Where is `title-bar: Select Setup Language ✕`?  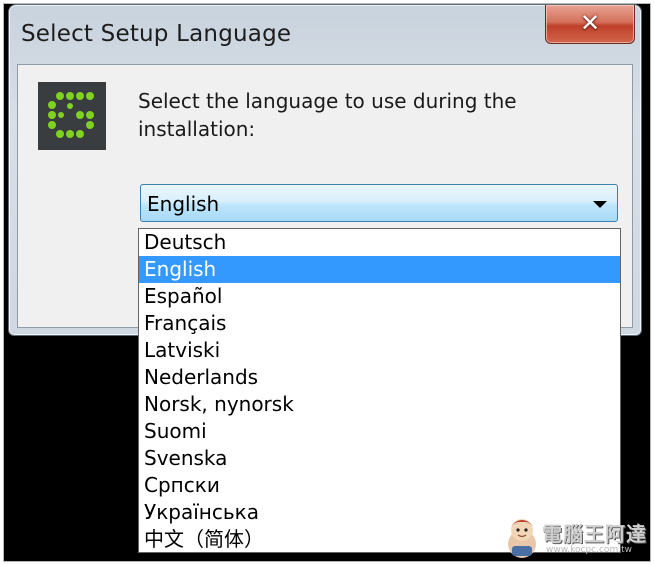
title-bar: Select Setup Language ✕ is located at coordinates (325, 35).